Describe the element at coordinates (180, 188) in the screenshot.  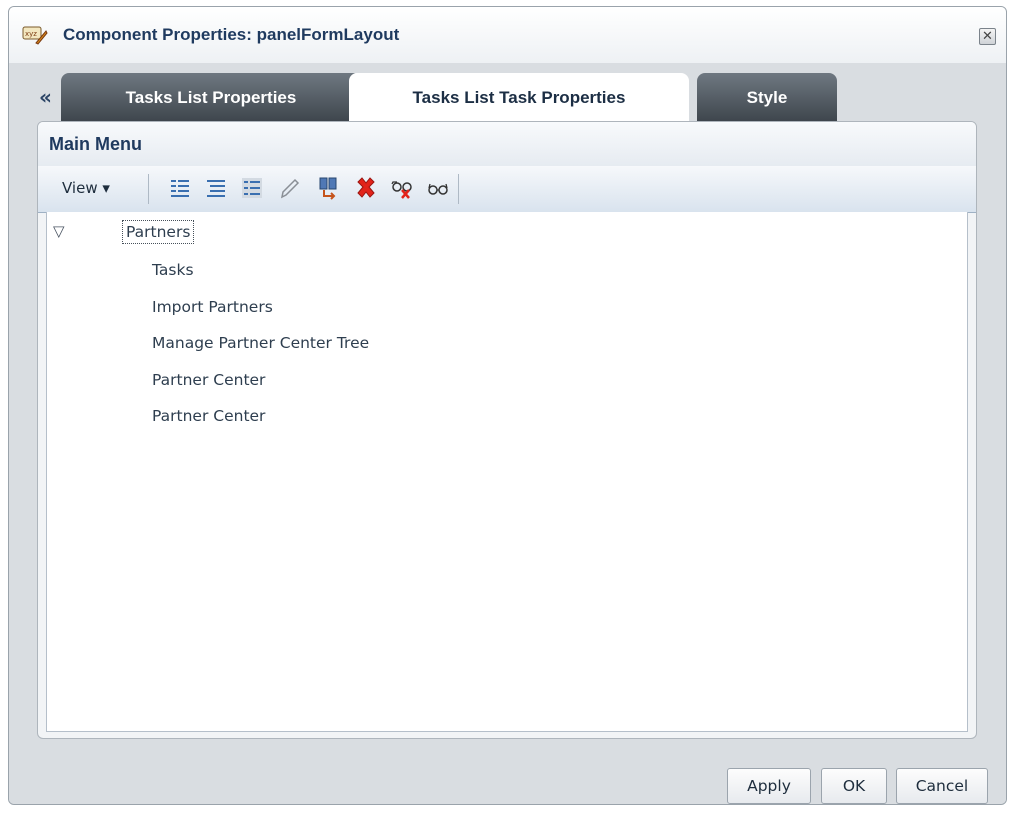
I see `expand-all-icon` at that location.